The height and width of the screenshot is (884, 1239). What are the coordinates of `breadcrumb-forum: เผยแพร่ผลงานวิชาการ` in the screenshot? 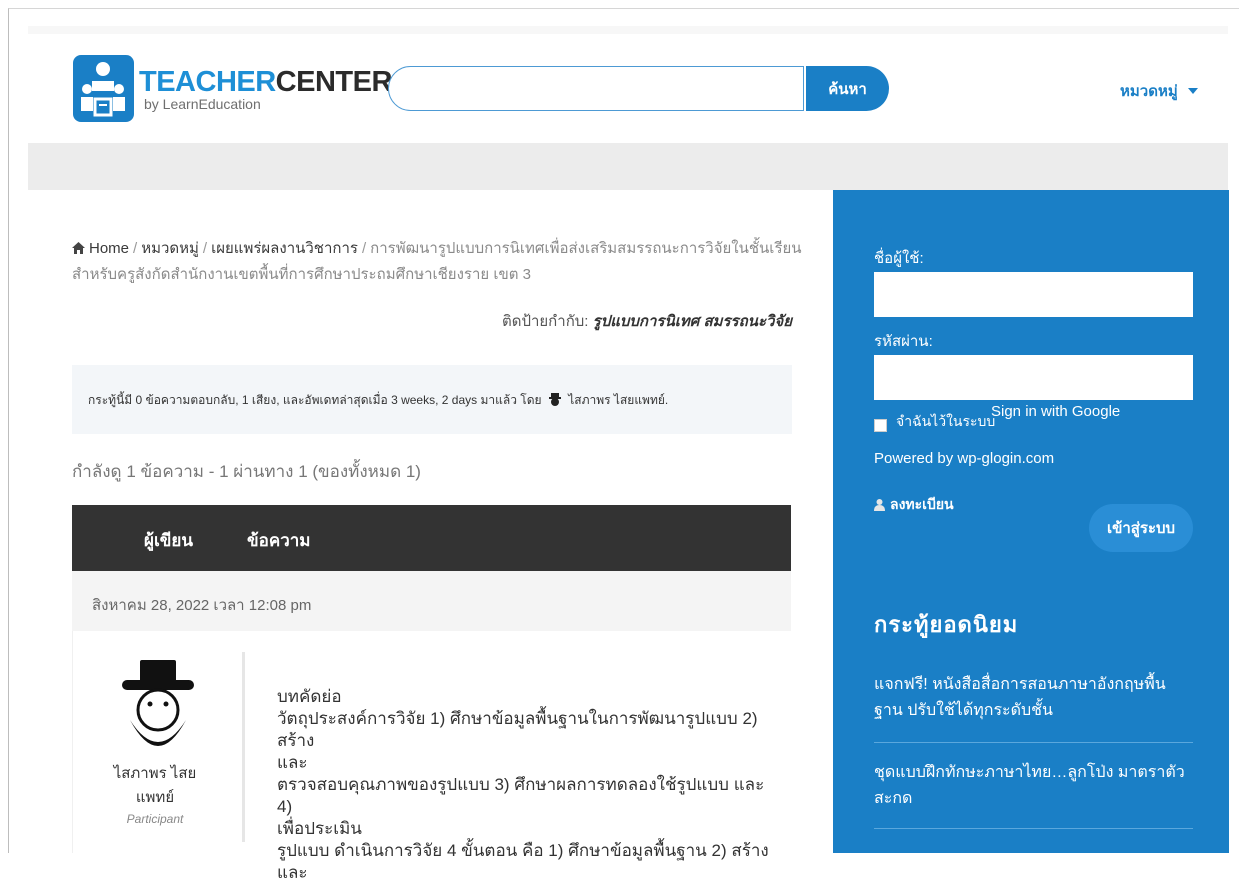 It's located at (284, 248).